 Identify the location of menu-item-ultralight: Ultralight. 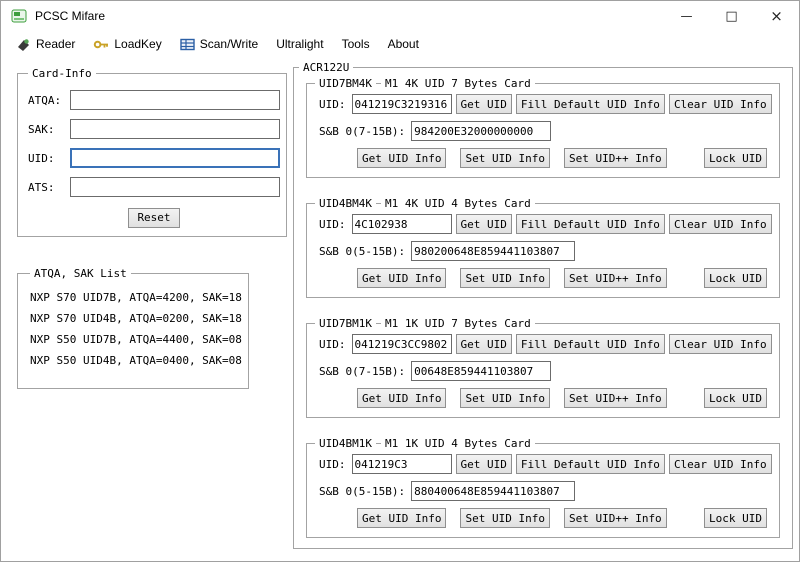
(299, 44).